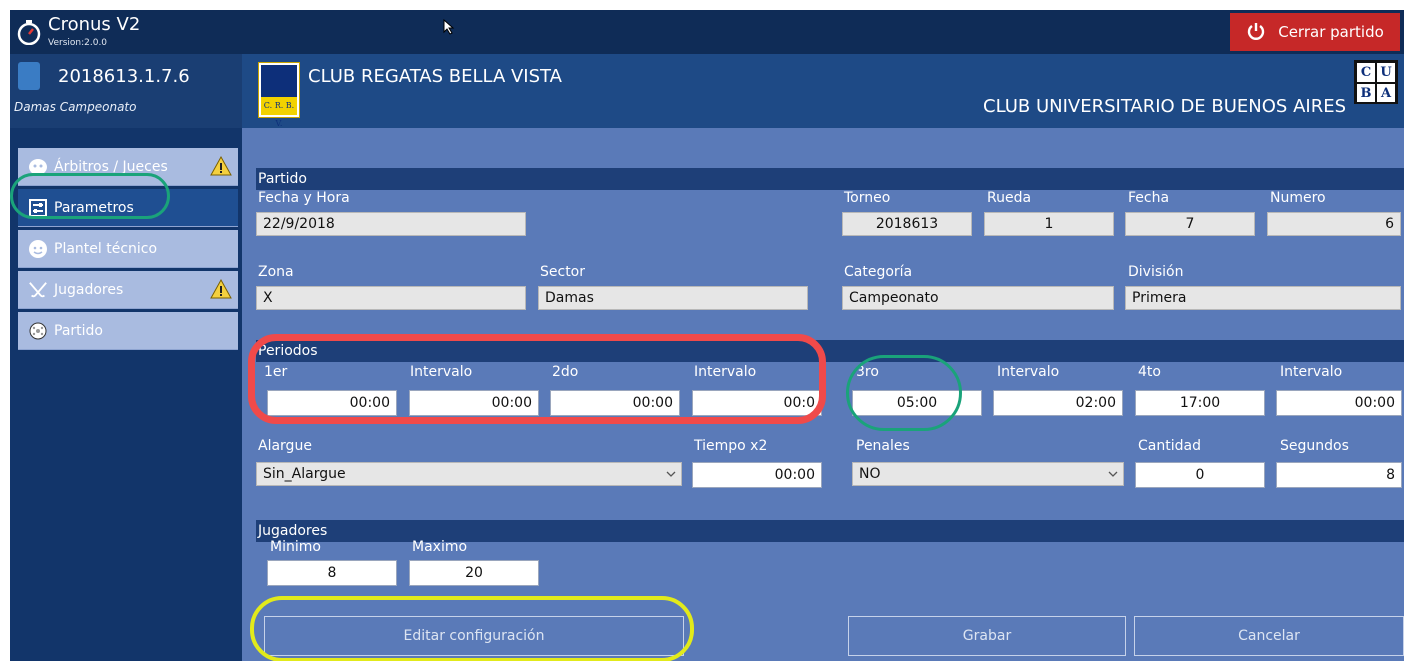 This screenshot has width=1415, height=661. What do you see at coordinates (978, 298) in the screenshot?
I see `categoria-field: Campeonato` at bounding box center [978, 298].